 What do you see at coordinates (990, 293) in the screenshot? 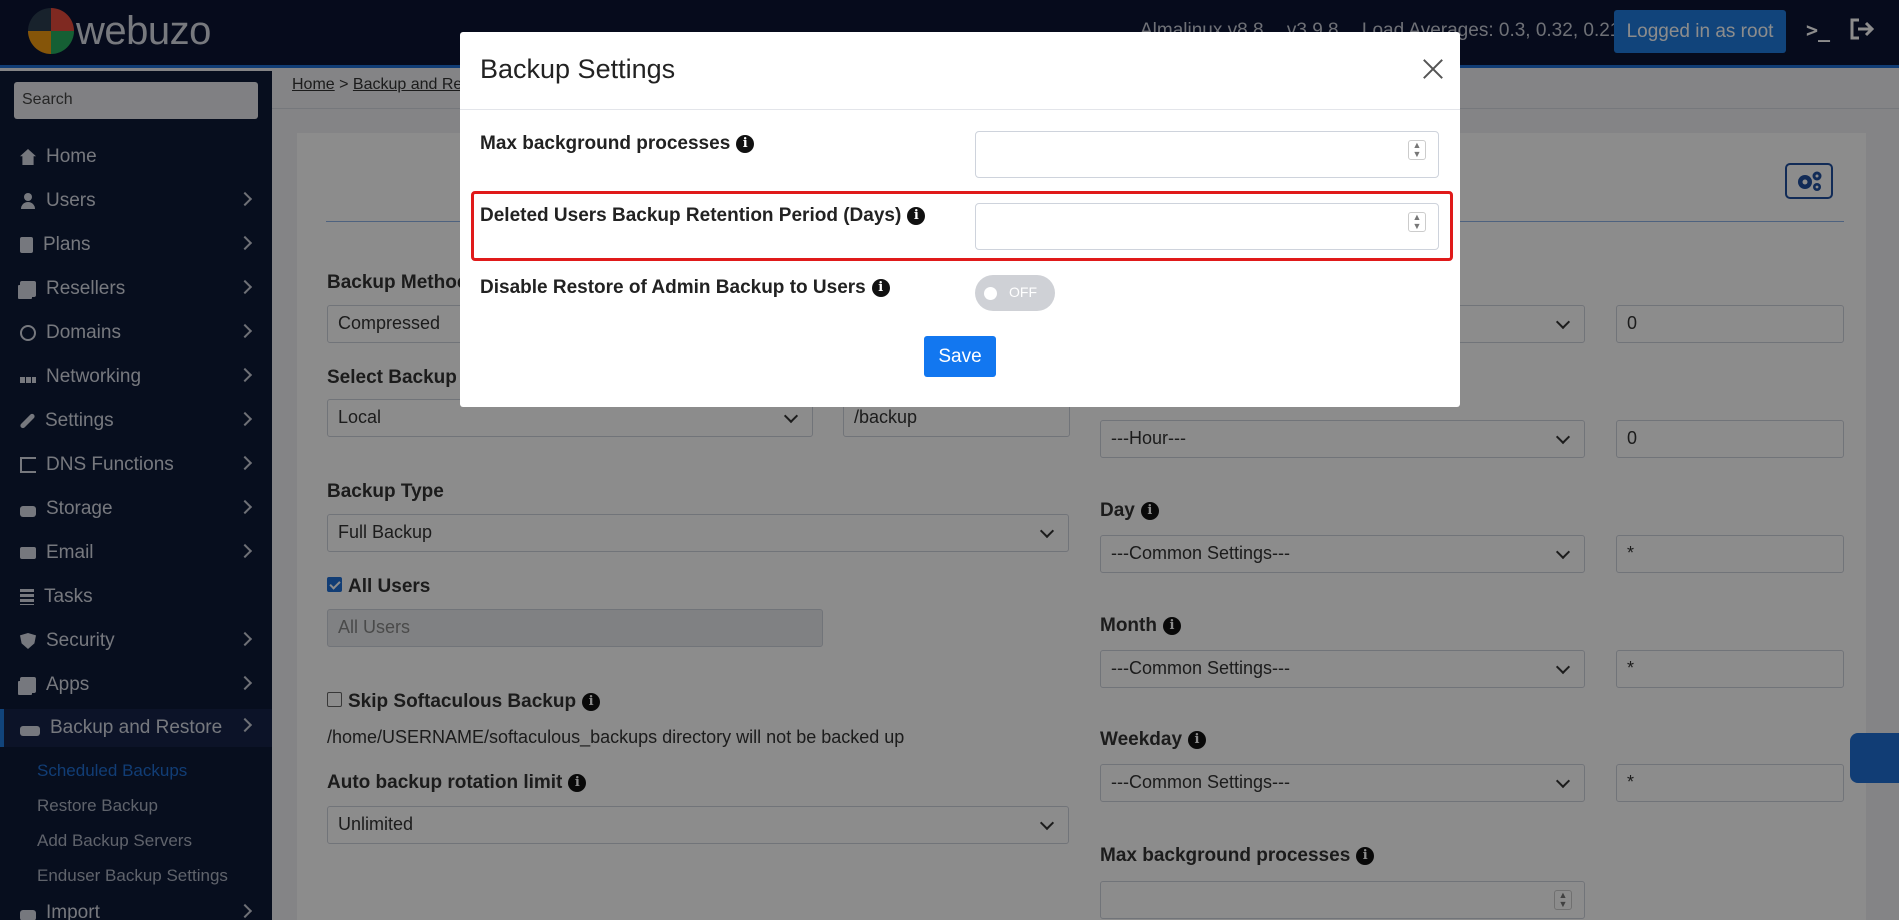
I see `toggle-knob` at bounding box center [990, 293].